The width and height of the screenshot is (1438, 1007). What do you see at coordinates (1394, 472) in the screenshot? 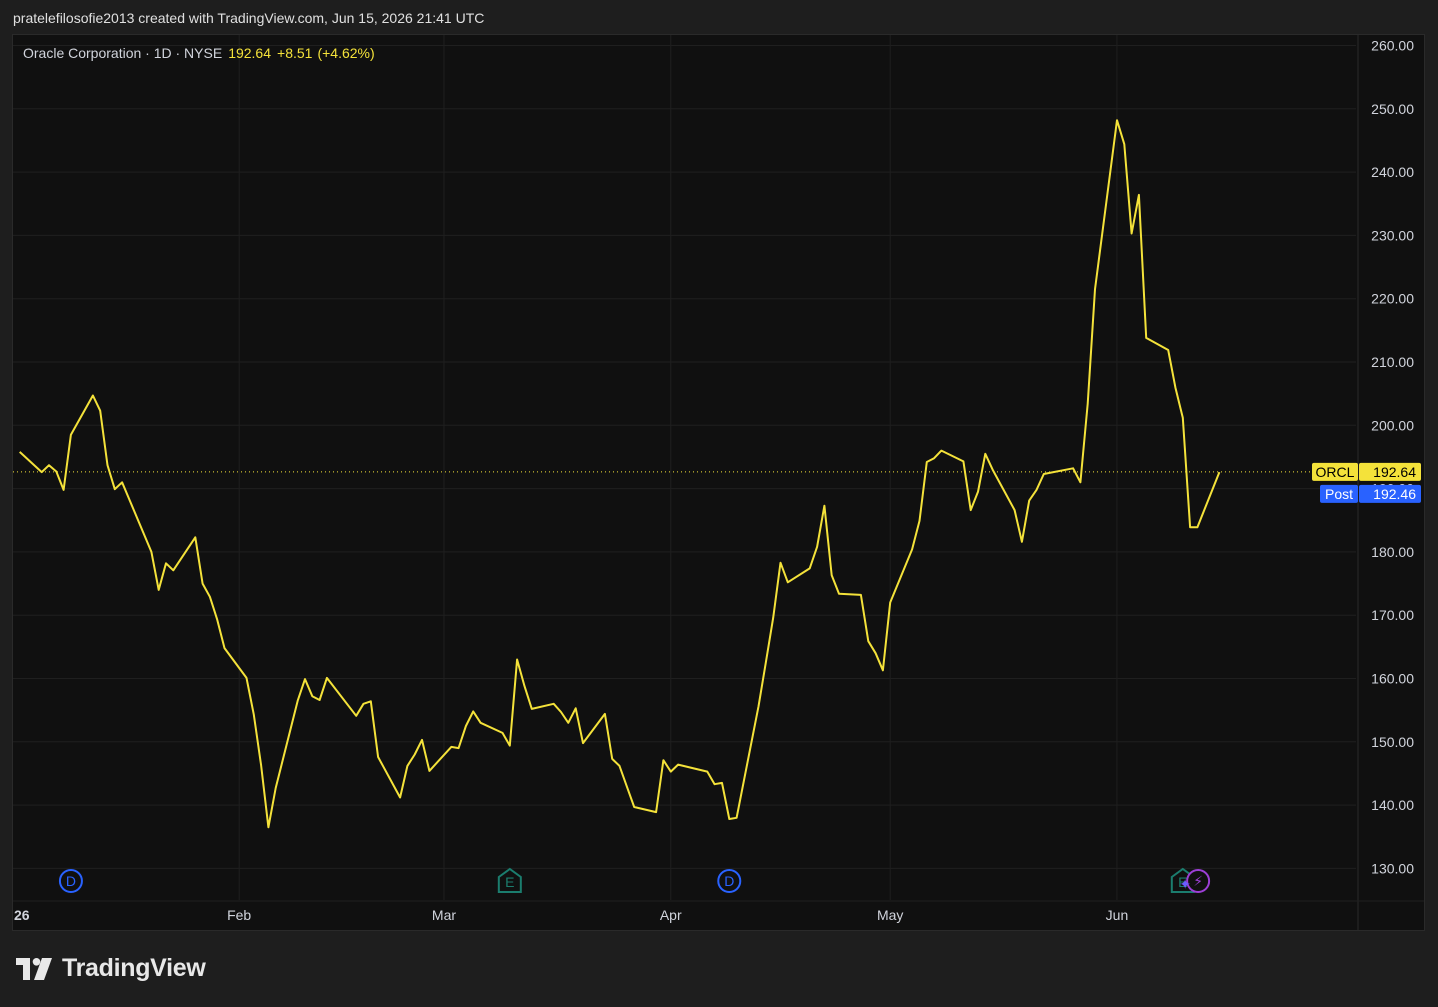
I see `last-price-value: 192.64` at bounding box center [1394, 472].